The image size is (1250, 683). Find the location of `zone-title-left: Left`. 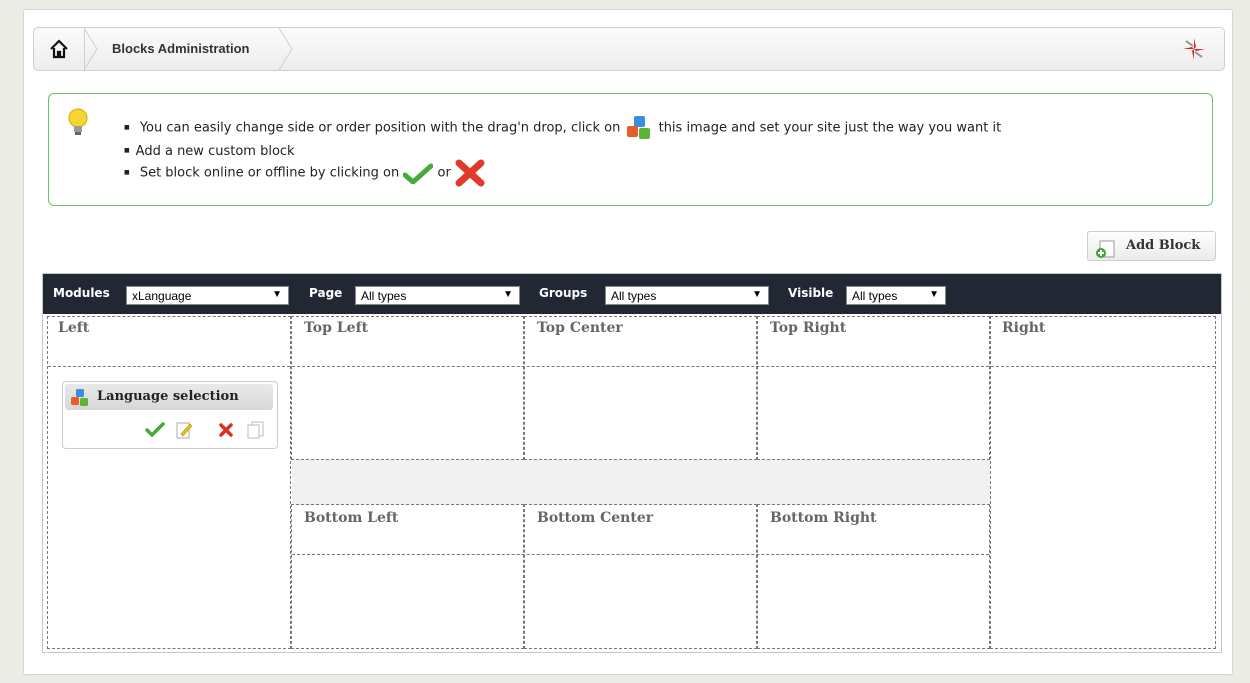

zone-title-left: Left is located at coordinates (74, 328).